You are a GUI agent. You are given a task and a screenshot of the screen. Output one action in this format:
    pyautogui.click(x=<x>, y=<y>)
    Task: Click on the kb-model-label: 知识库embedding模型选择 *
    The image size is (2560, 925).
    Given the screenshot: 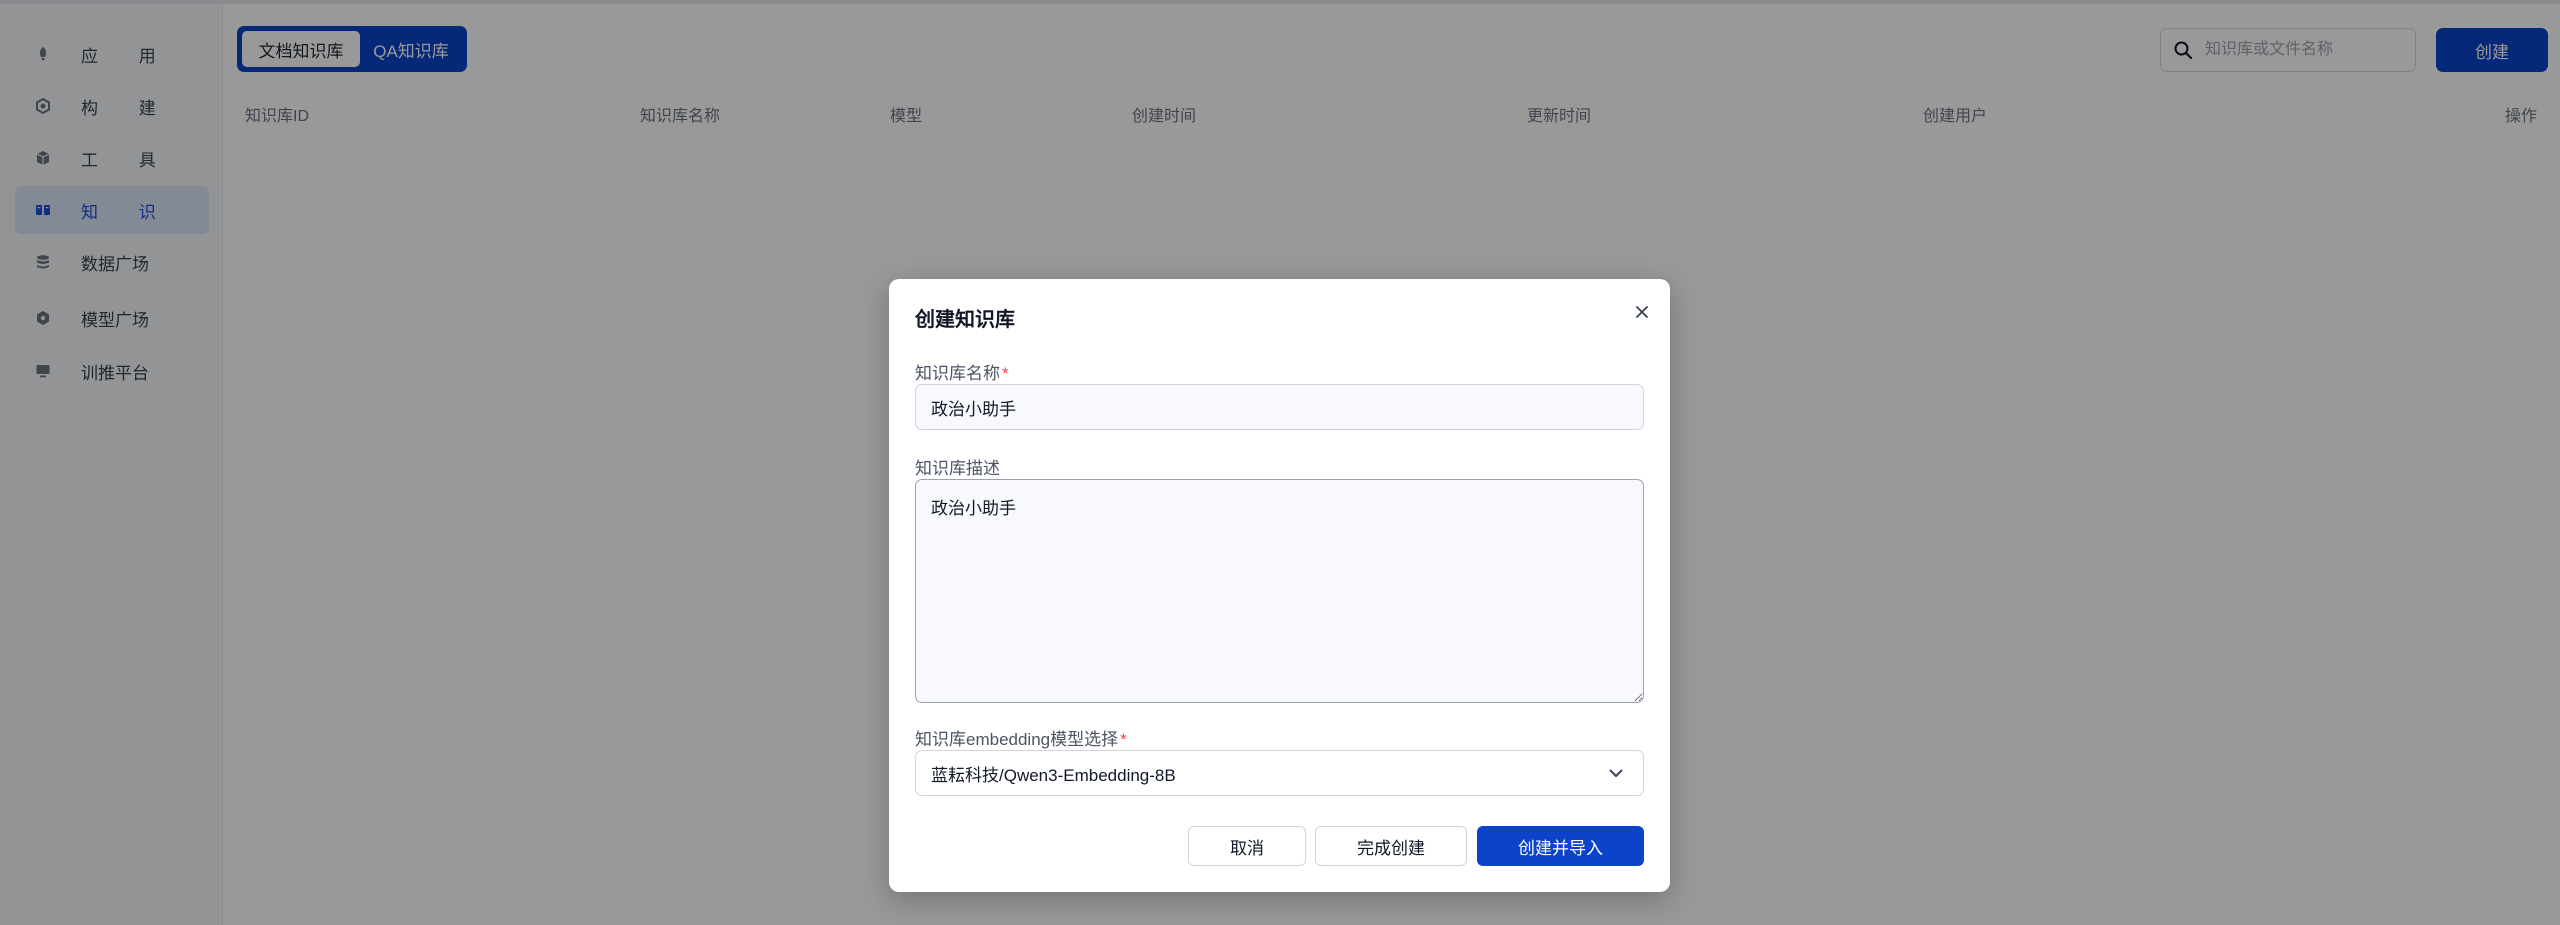 What is the action you would take?
    pyautogui.click(x=1021, y=737)
    